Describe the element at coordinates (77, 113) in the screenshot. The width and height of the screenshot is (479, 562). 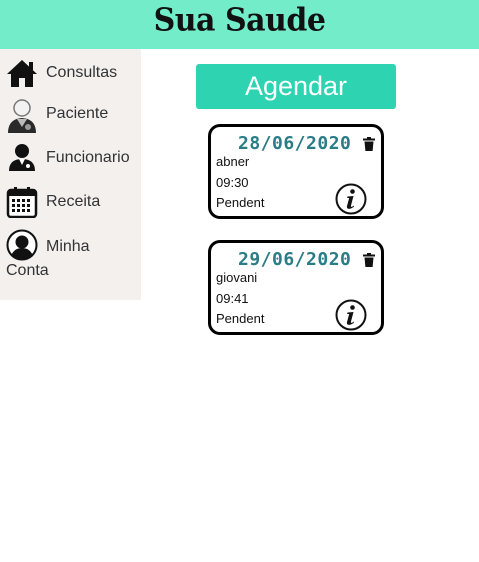
I see `sidebar-item-label: Paciente` at that location.